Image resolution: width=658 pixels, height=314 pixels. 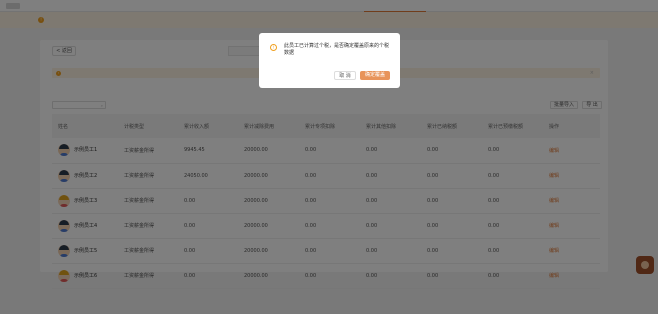 I want to click on warning-icon: !, so click(x=273, y=47).